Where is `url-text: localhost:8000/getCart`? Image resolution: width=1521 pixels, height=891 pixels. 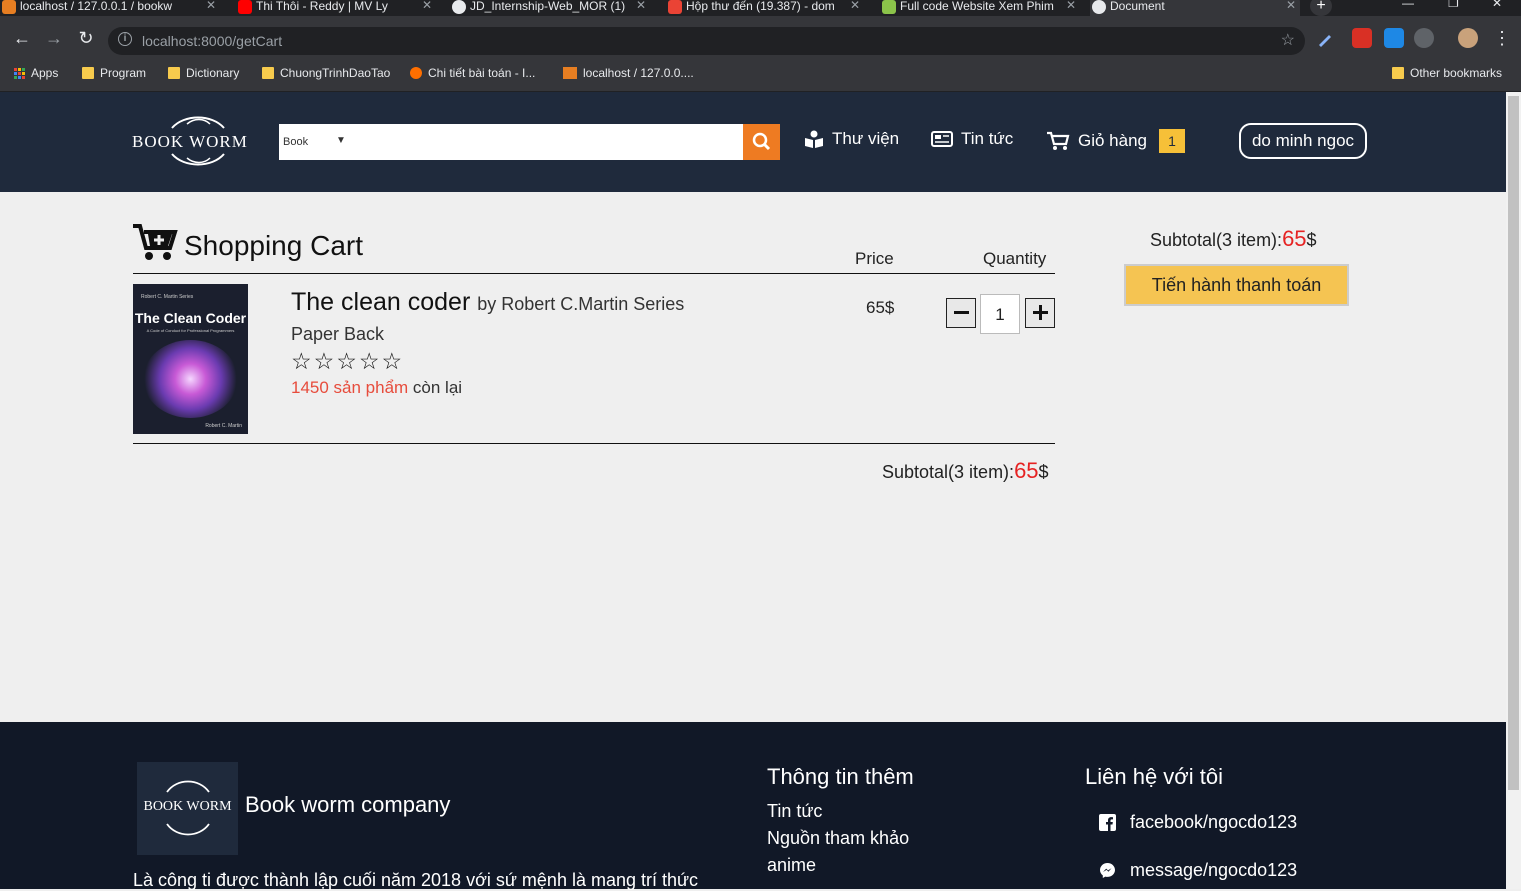
url-text: localhost:8000/getCart is located at coordinates (212, 41).